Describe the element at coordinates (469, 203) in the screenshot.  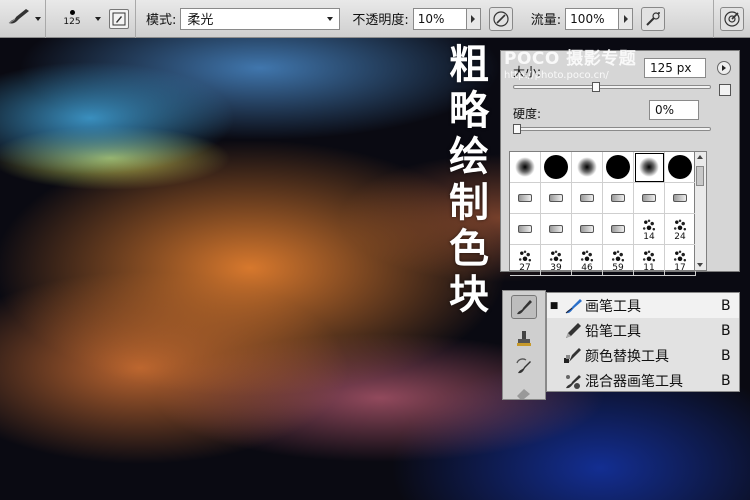
I see `title-char: 制` at that location.